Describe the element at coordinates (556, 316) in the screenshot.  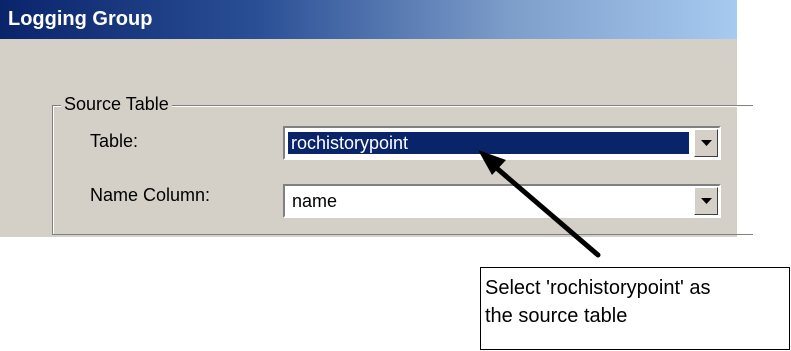
I see `callout-line-2: the source table` at that location.